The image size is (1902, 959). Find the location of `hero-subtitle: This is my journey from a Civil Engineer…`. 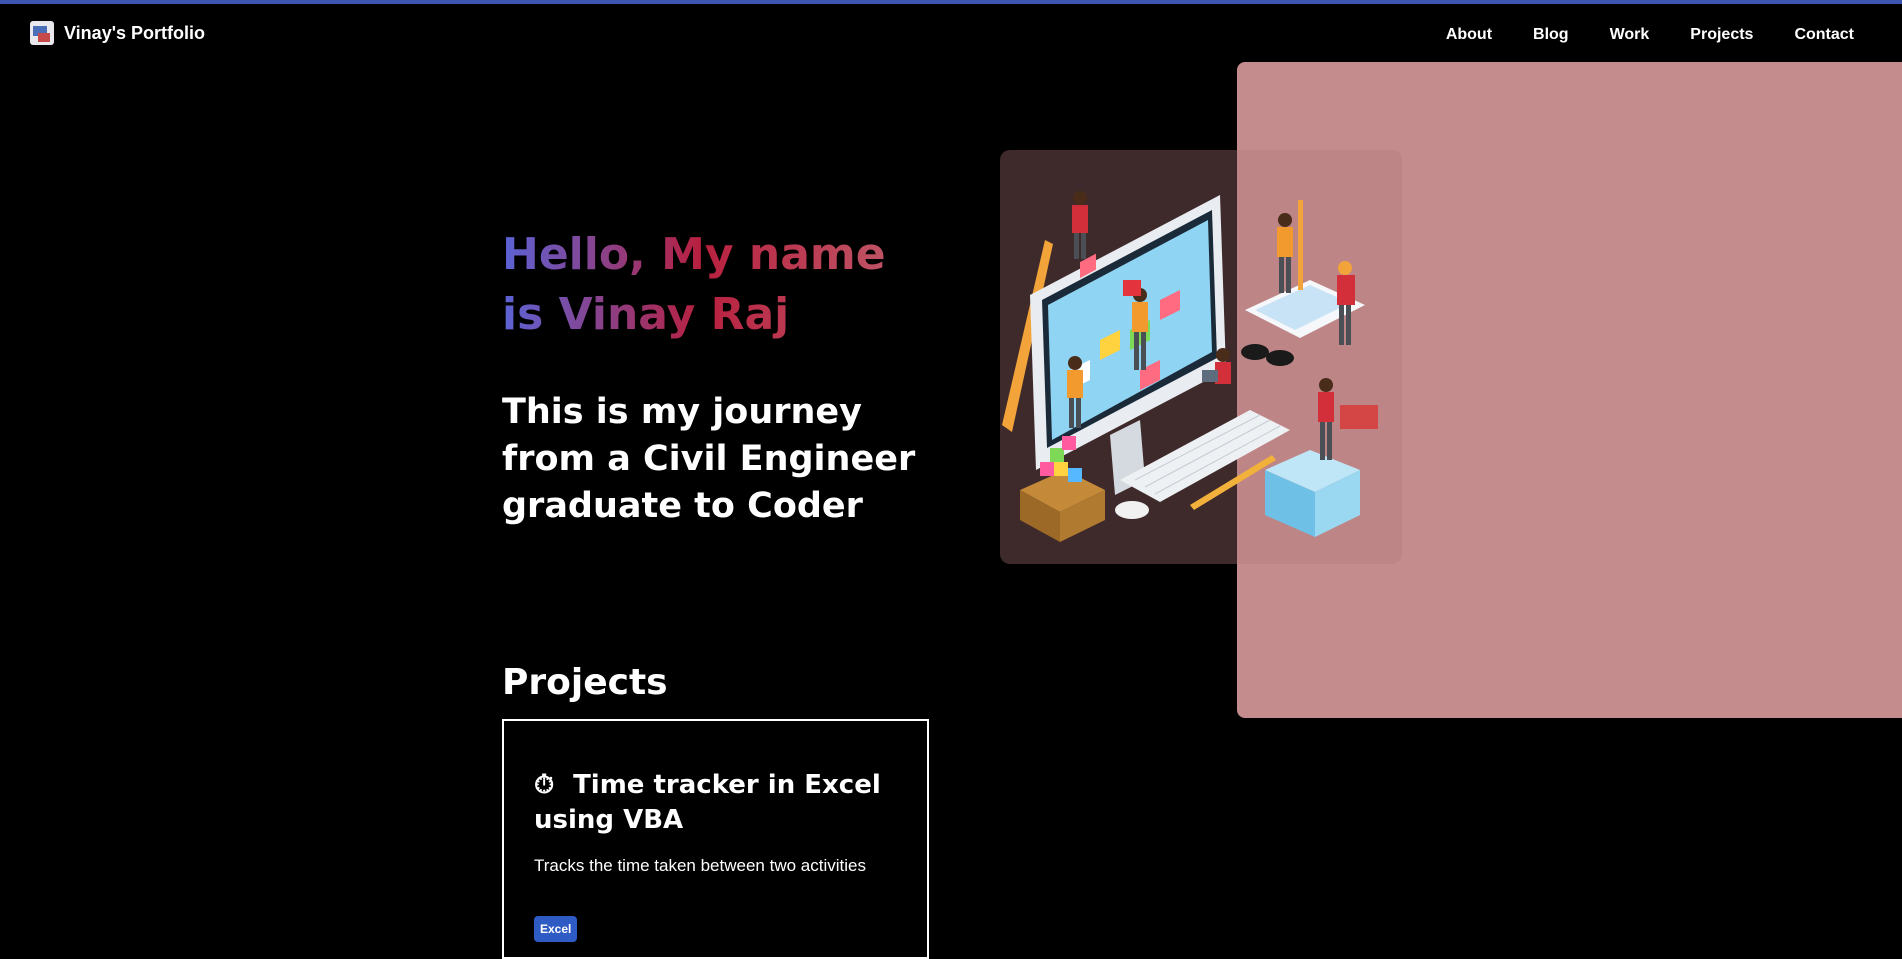

hero-subtitle: This is my journey from a Civil Engineer… is located at coordinates (709, 459).